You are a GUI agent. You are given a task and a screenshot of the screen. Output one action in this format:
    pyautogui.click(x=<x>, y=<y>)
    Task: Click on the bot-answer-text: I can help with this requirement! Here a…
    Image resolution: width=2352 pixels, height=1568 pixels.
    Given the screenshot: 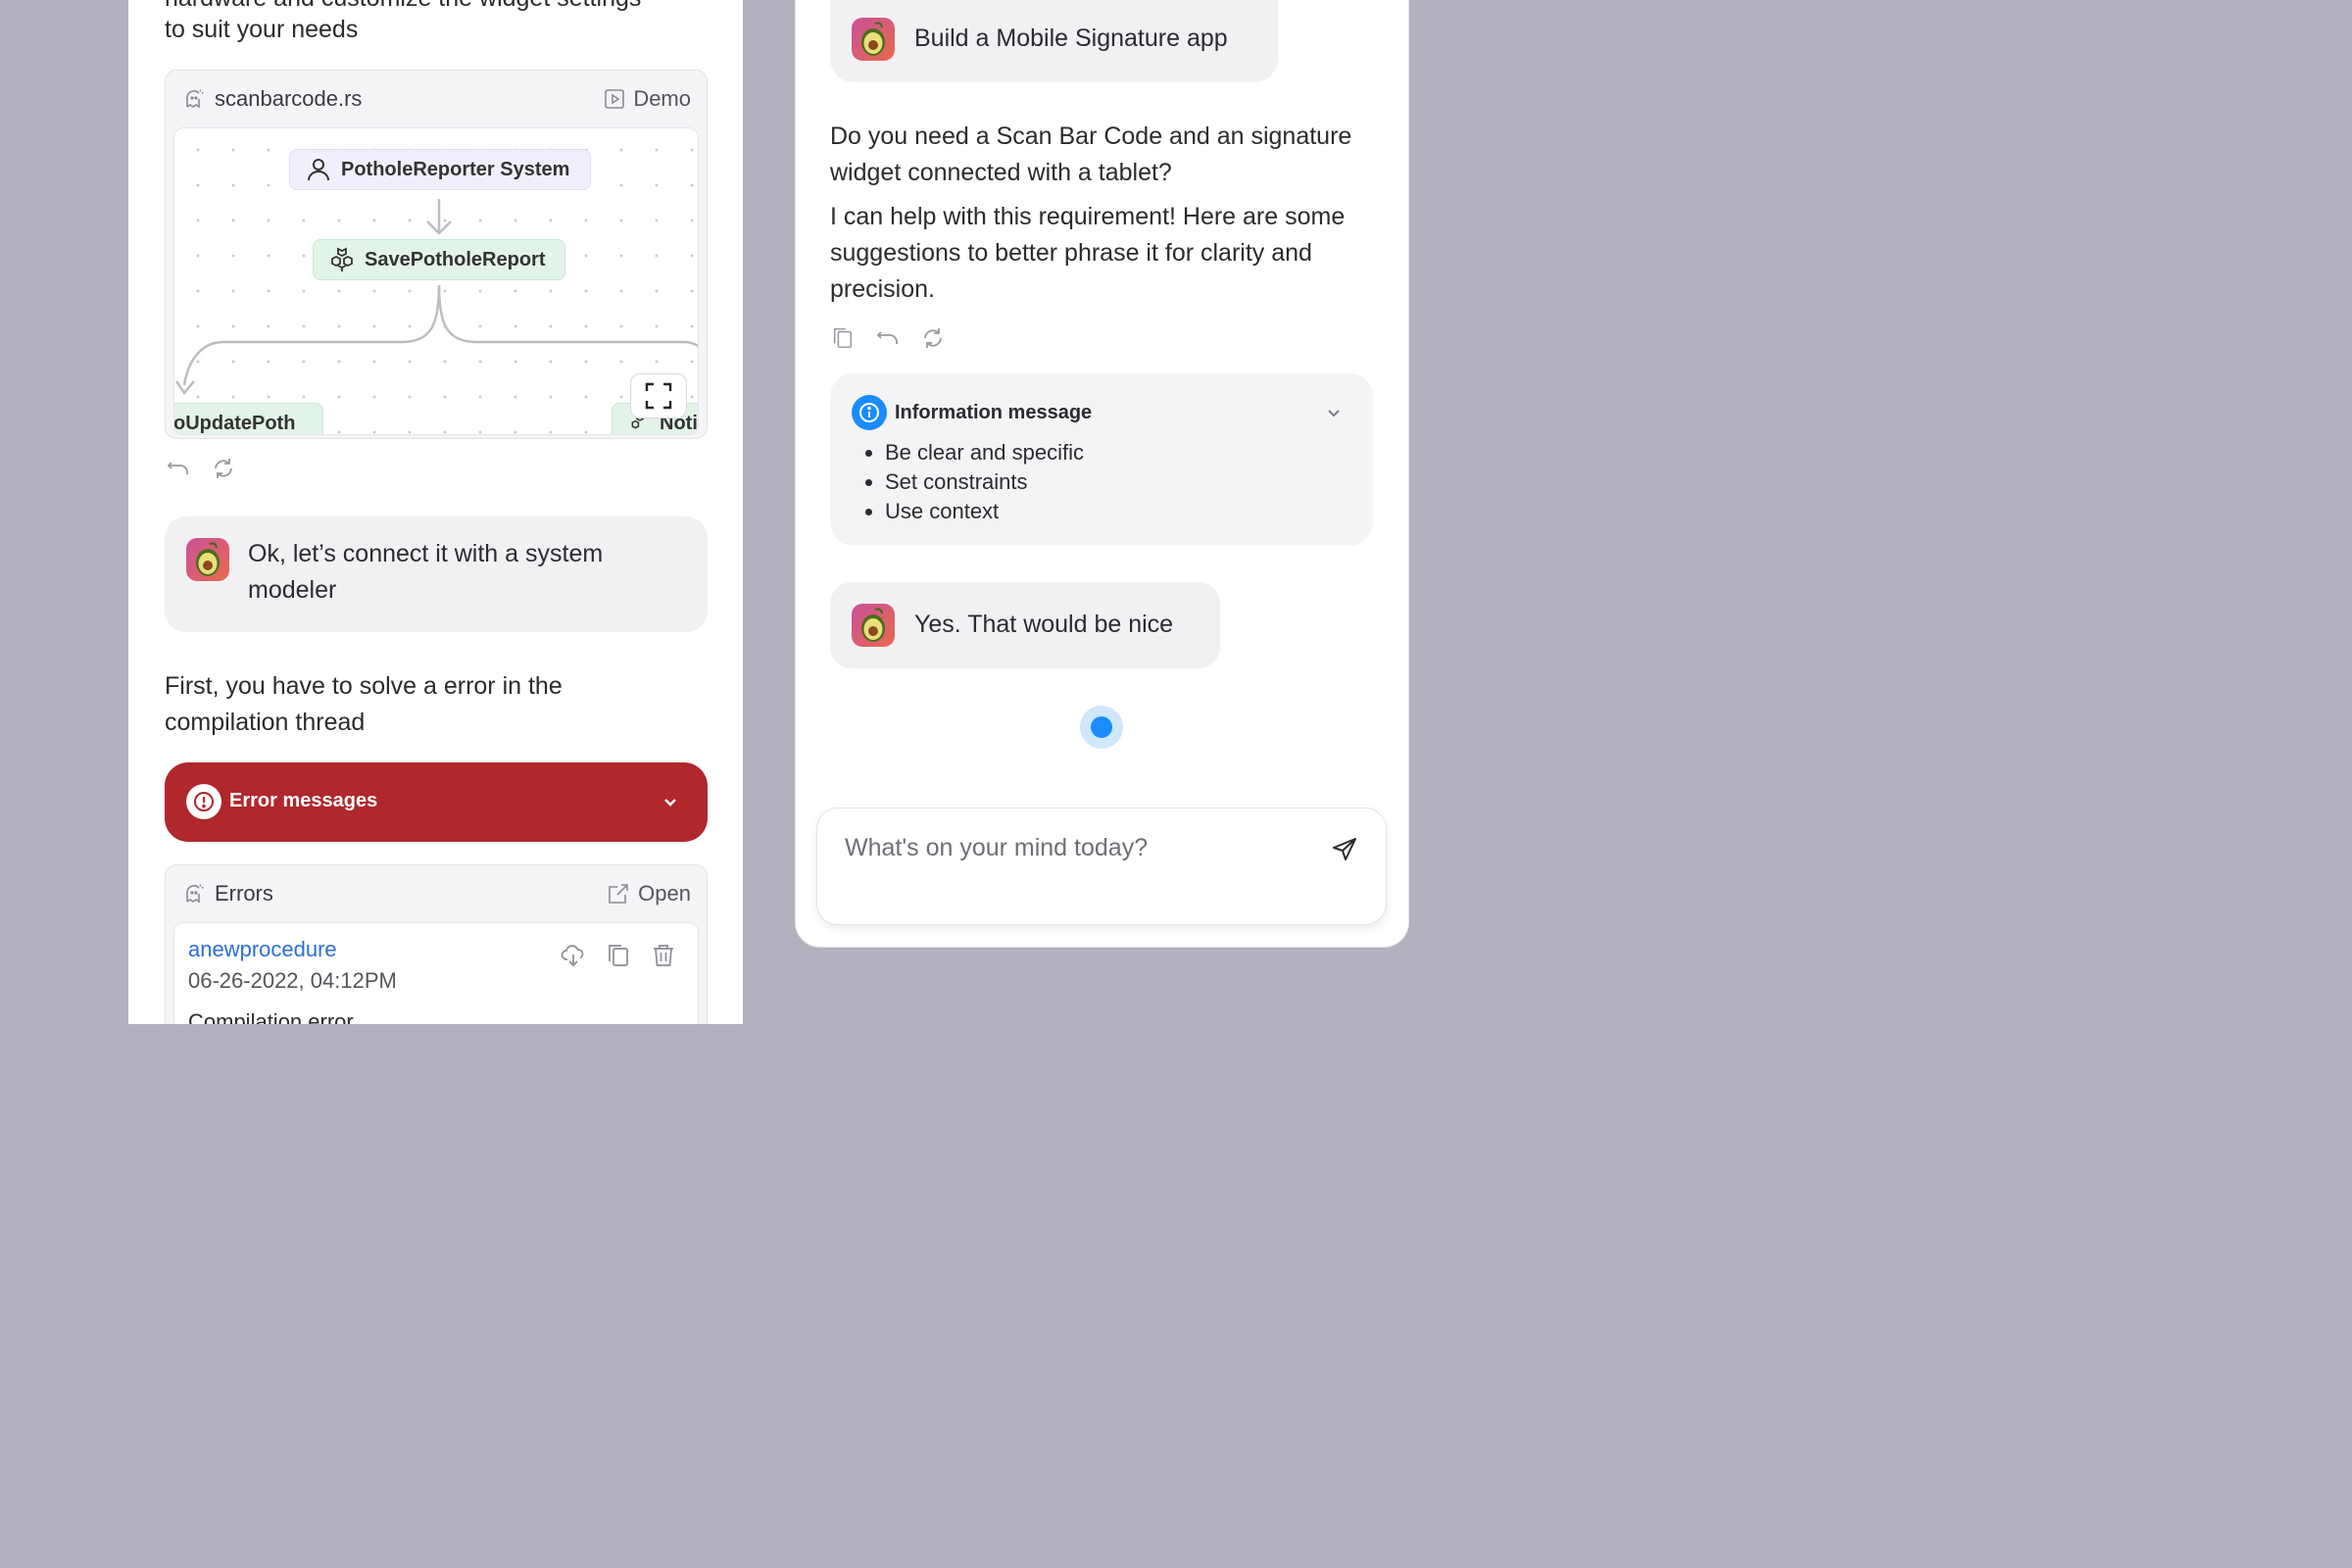 What is the action you would take?
    pyautogui.click(x=1088, y=253)
    